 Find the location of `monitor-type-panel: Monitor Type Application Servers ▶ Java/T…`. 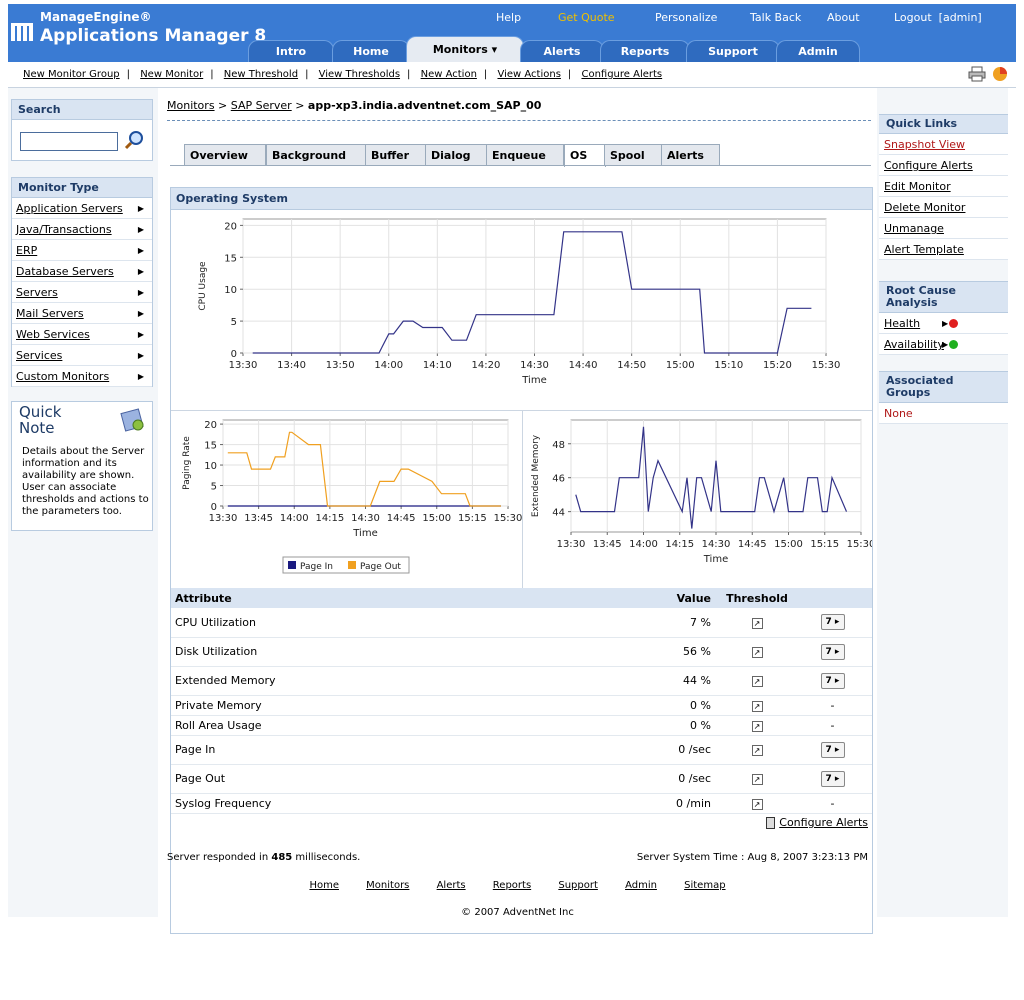

monitor-type-panel: Monitor Type Application Servers ▶ Java/T… is located at coordinates (82, 282).